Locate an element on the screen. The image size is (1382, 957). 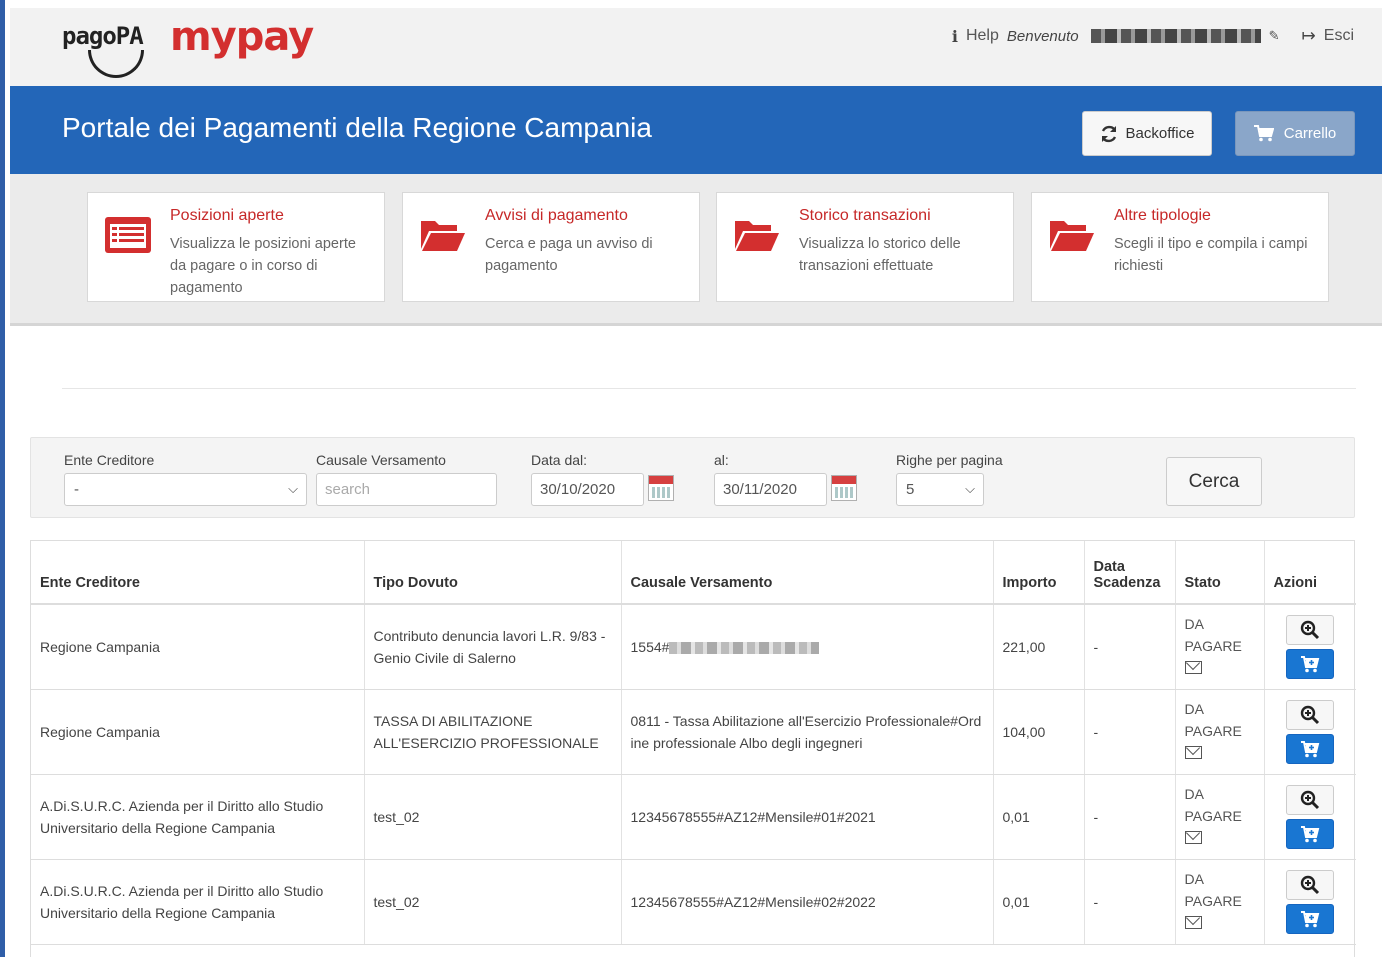
pagopa-logo-arc is located at coordinates (116, 64).